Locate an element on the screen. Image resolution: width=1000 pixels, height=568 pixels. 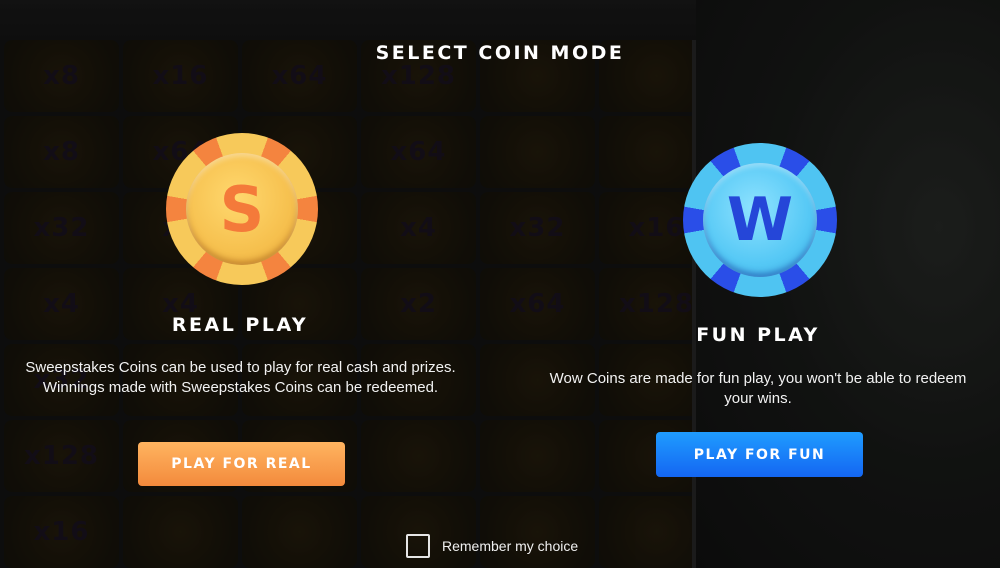
fun-play-title: FUN PLAY is located at coordinates (758, 335).